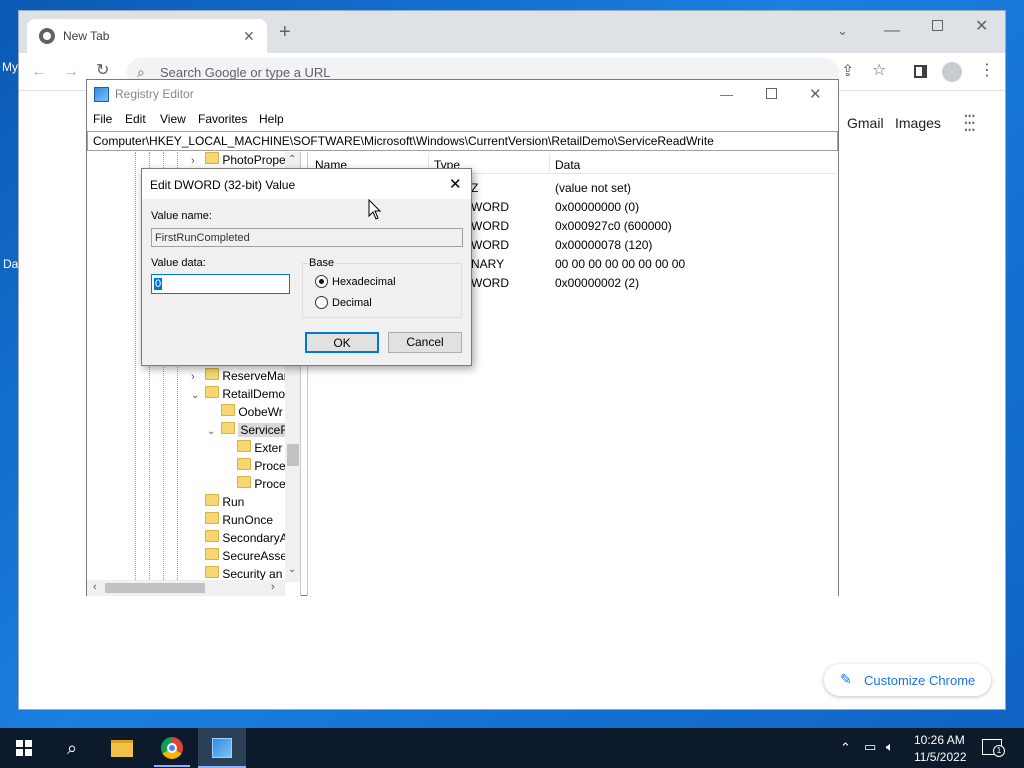  Describe the element at coordinates (181, 216) in the screenshot. I see `value-name-label: Value name:` at that location.